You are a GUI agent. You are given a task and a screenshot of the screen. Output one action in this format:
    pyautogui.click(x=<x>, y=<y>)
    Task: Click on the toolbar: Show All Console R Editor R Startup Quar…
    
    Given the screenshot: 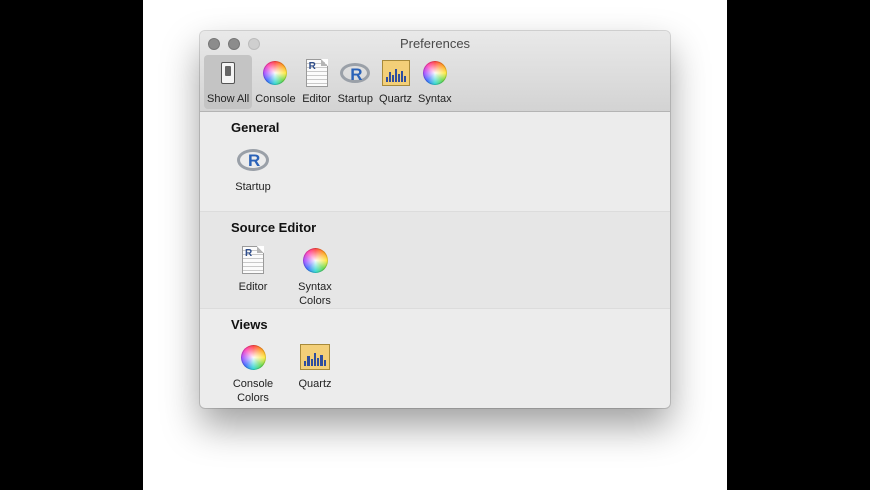 What is the action you would take?
    pyautogui.click(x=329, y=82)
    